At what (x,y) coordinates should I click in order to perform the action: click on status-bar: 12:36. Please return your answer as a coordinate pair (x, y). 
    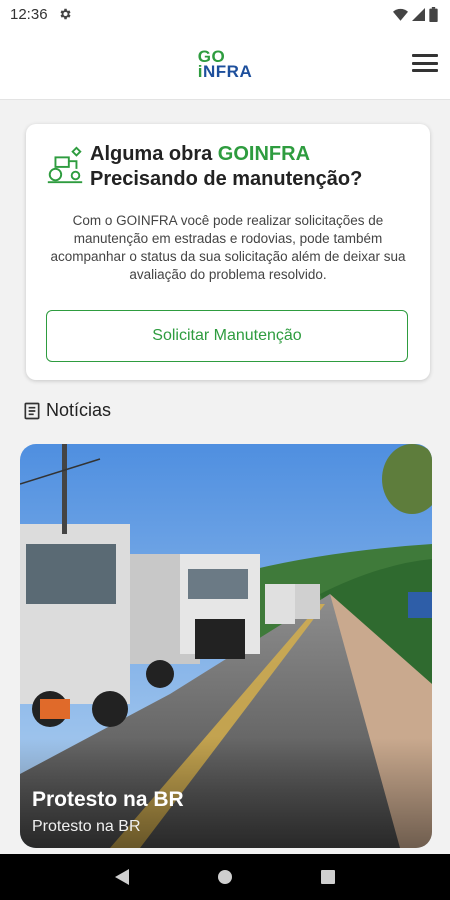
    Looking at the image, I should click on (225, 14).